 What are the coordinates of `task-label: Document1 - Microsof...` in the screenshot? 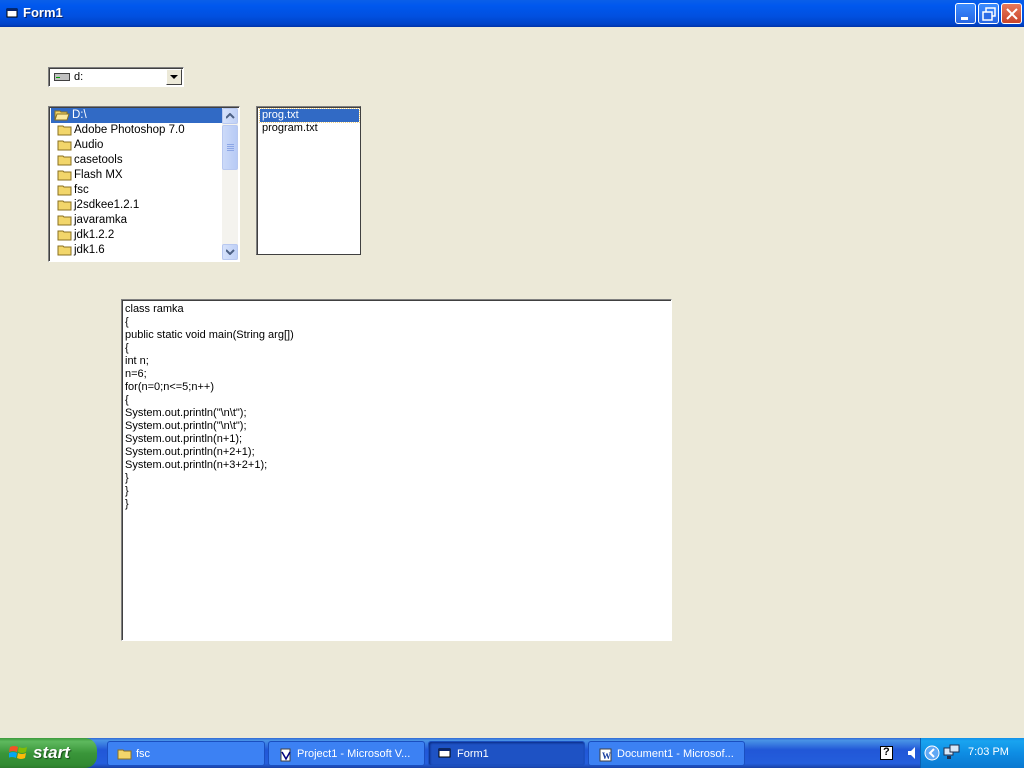 It's located at (675, 754).